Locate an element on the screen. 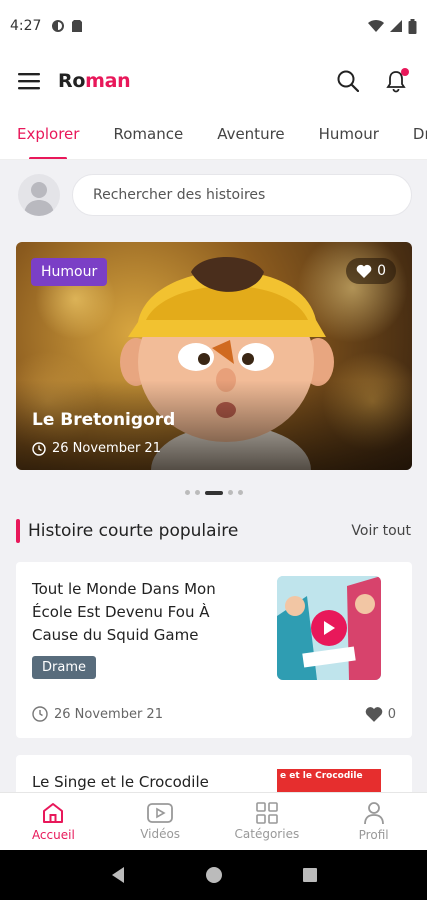  sim-card-icon is located at coordinates (77, 26).